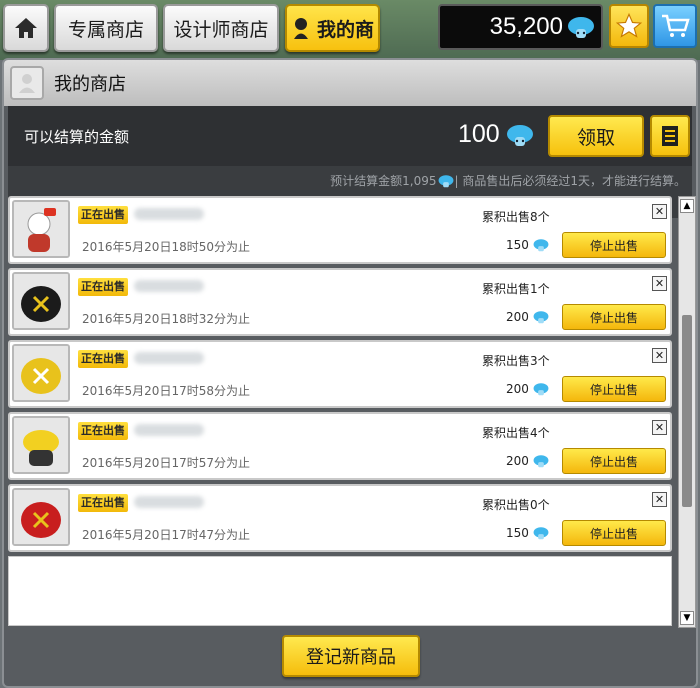 The width and height of the screenshot is (700, 688). Describe the element at coordinates (77, 137) in the screenshot. I see `settlement-label: 可以结算的金额` at that location.